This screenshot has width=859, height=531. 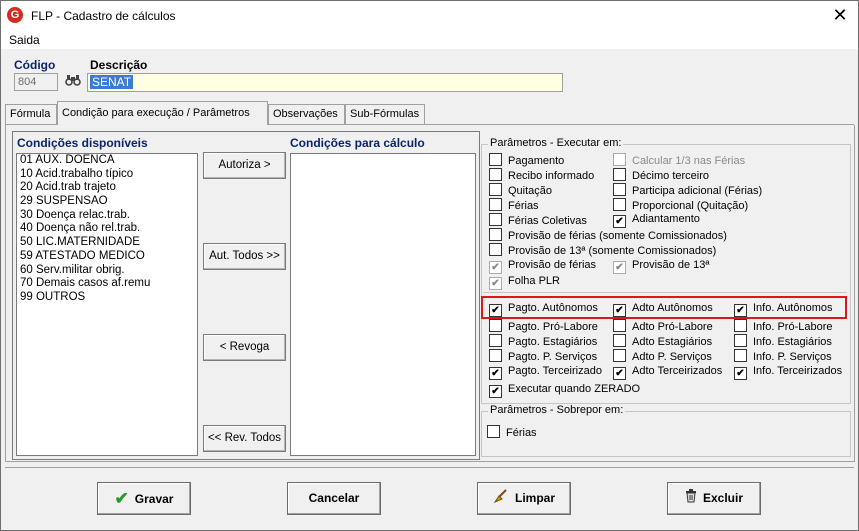 I want to click on cancelar-button: Cancelar, so click(x=334, y=498).